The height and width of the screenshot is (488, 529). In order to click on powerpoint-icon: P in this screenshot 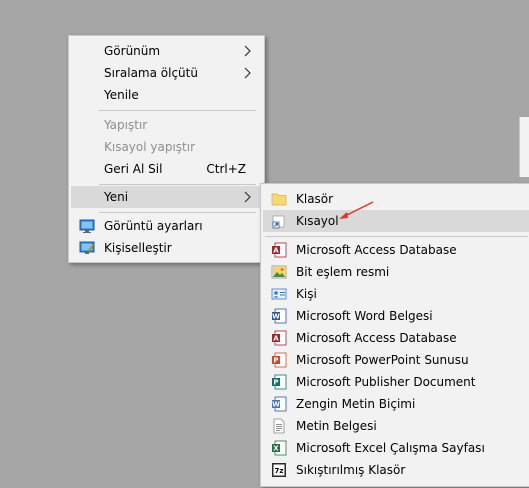, I will do `click(279, 360)`.